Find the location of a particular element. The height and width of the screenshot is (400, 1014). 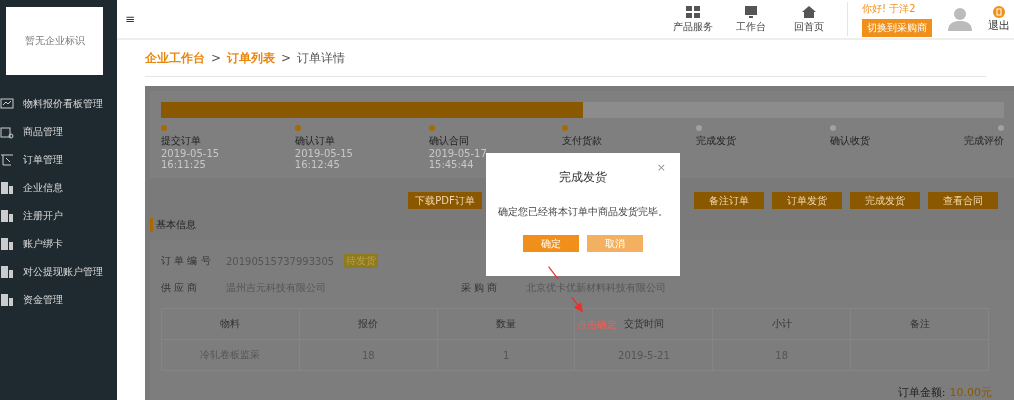

sidebar-item: 企业信息 is located at coordinates (58, 188).